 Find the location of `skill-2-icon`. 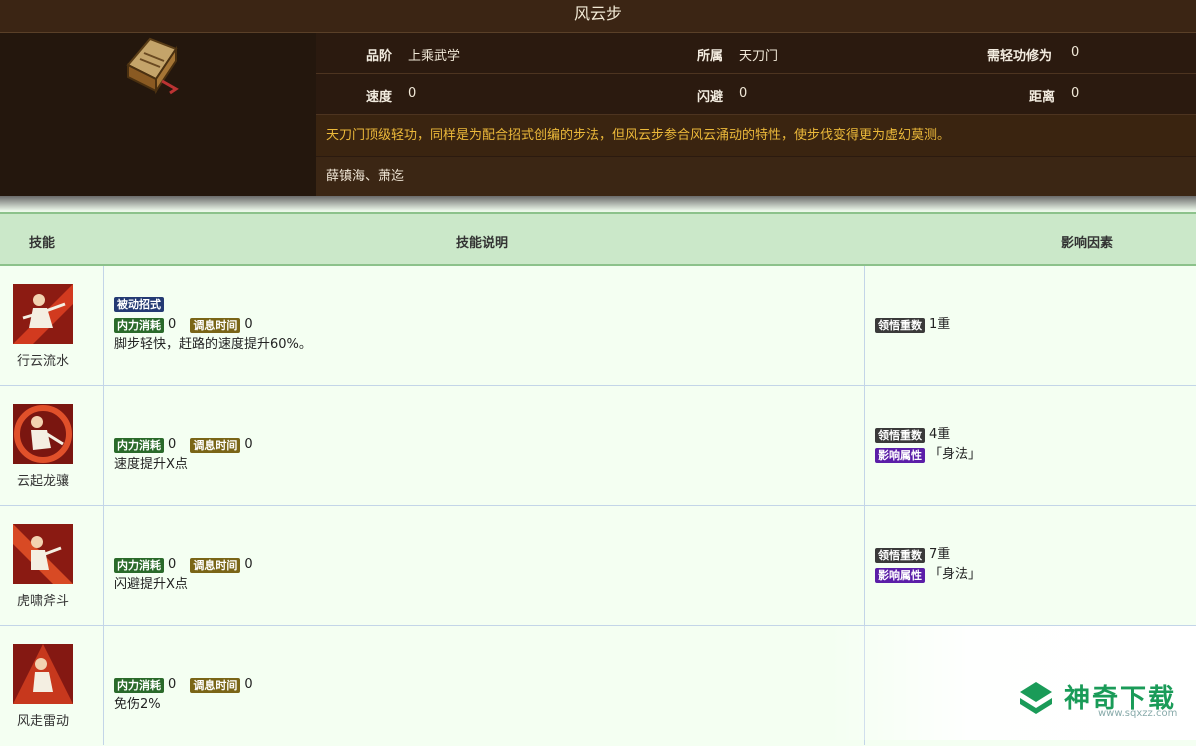

skill-2-icon is located at coordinates (43, 434).